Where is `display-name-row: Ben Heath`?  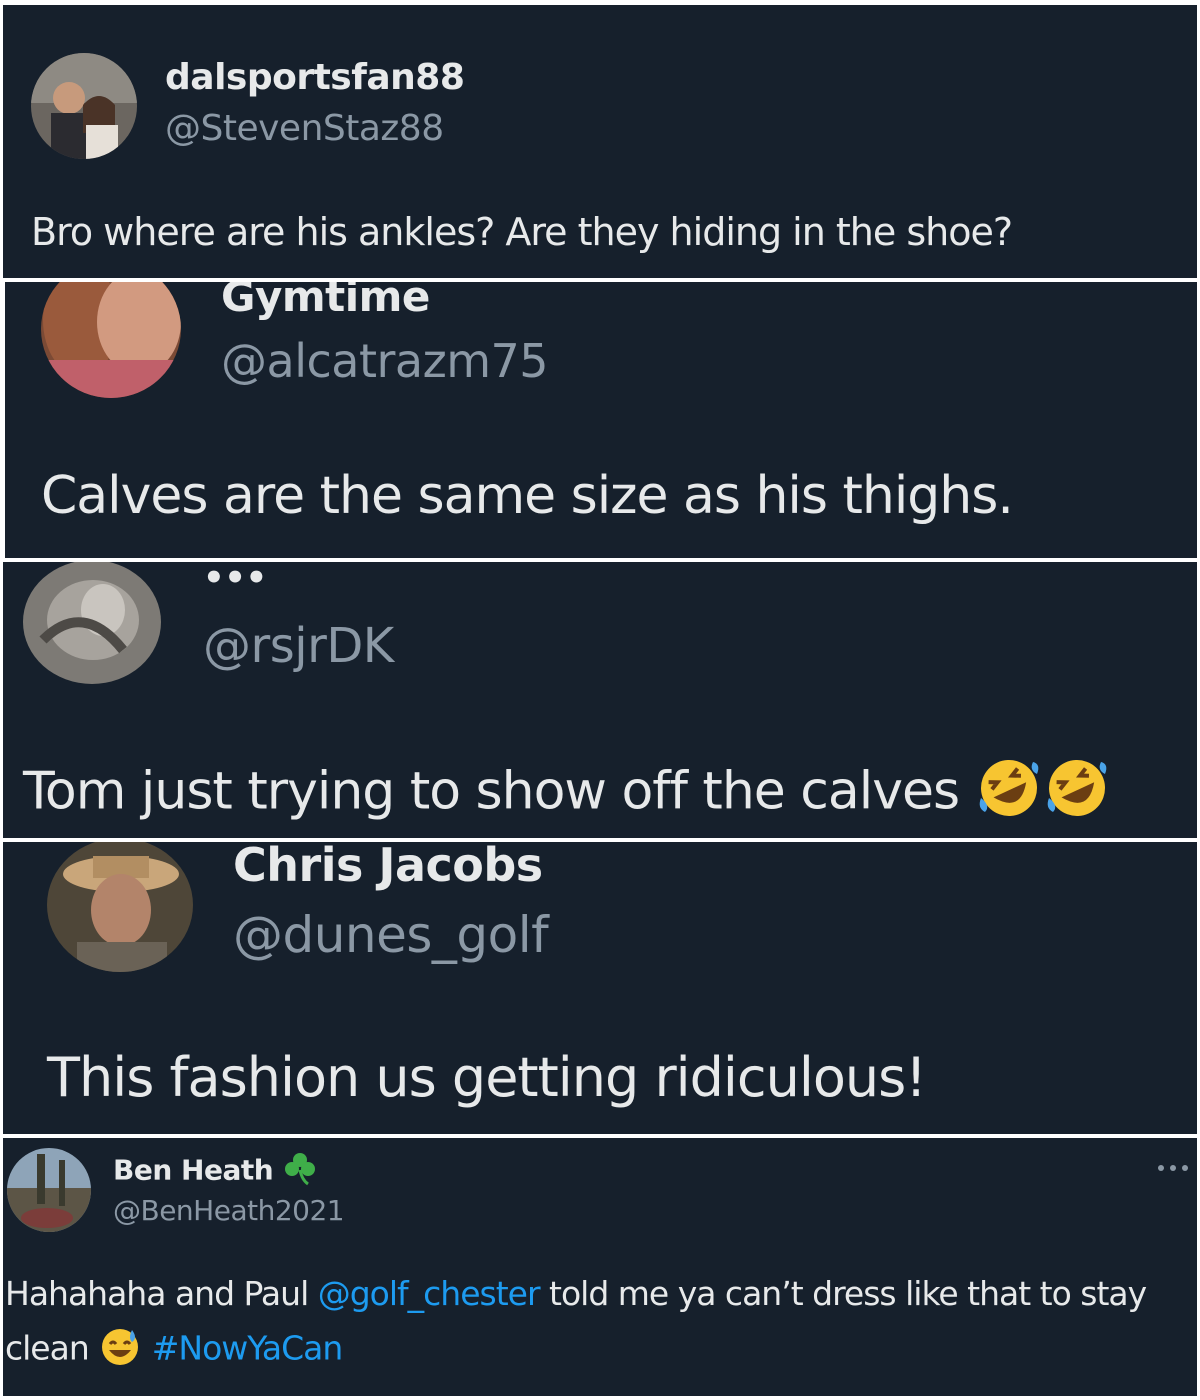
display-name-row: Ben Heath is located at coordinates (215, 1171).